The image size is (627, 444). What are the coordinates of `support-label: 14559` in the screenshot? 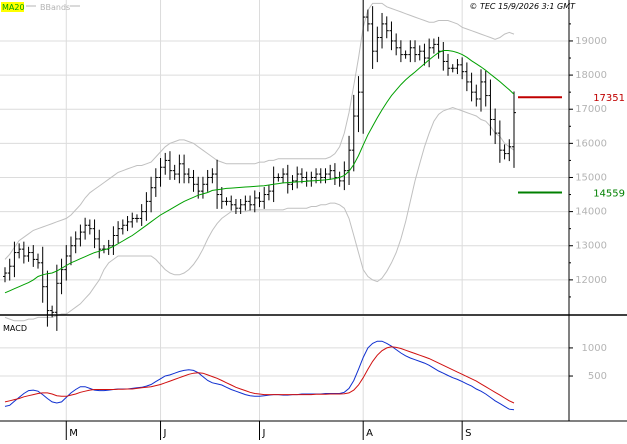 It's located at (609, 194).